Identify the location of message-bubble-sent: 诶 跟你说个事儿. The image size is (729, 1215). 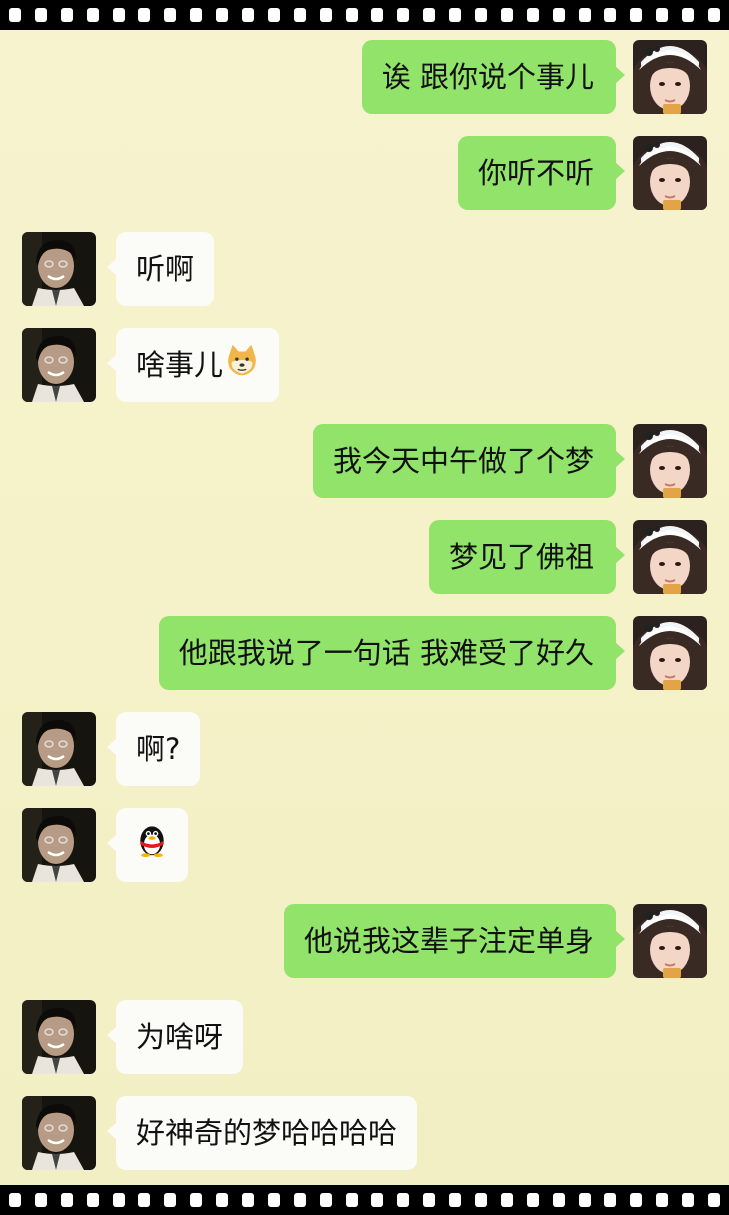
(493, 77).